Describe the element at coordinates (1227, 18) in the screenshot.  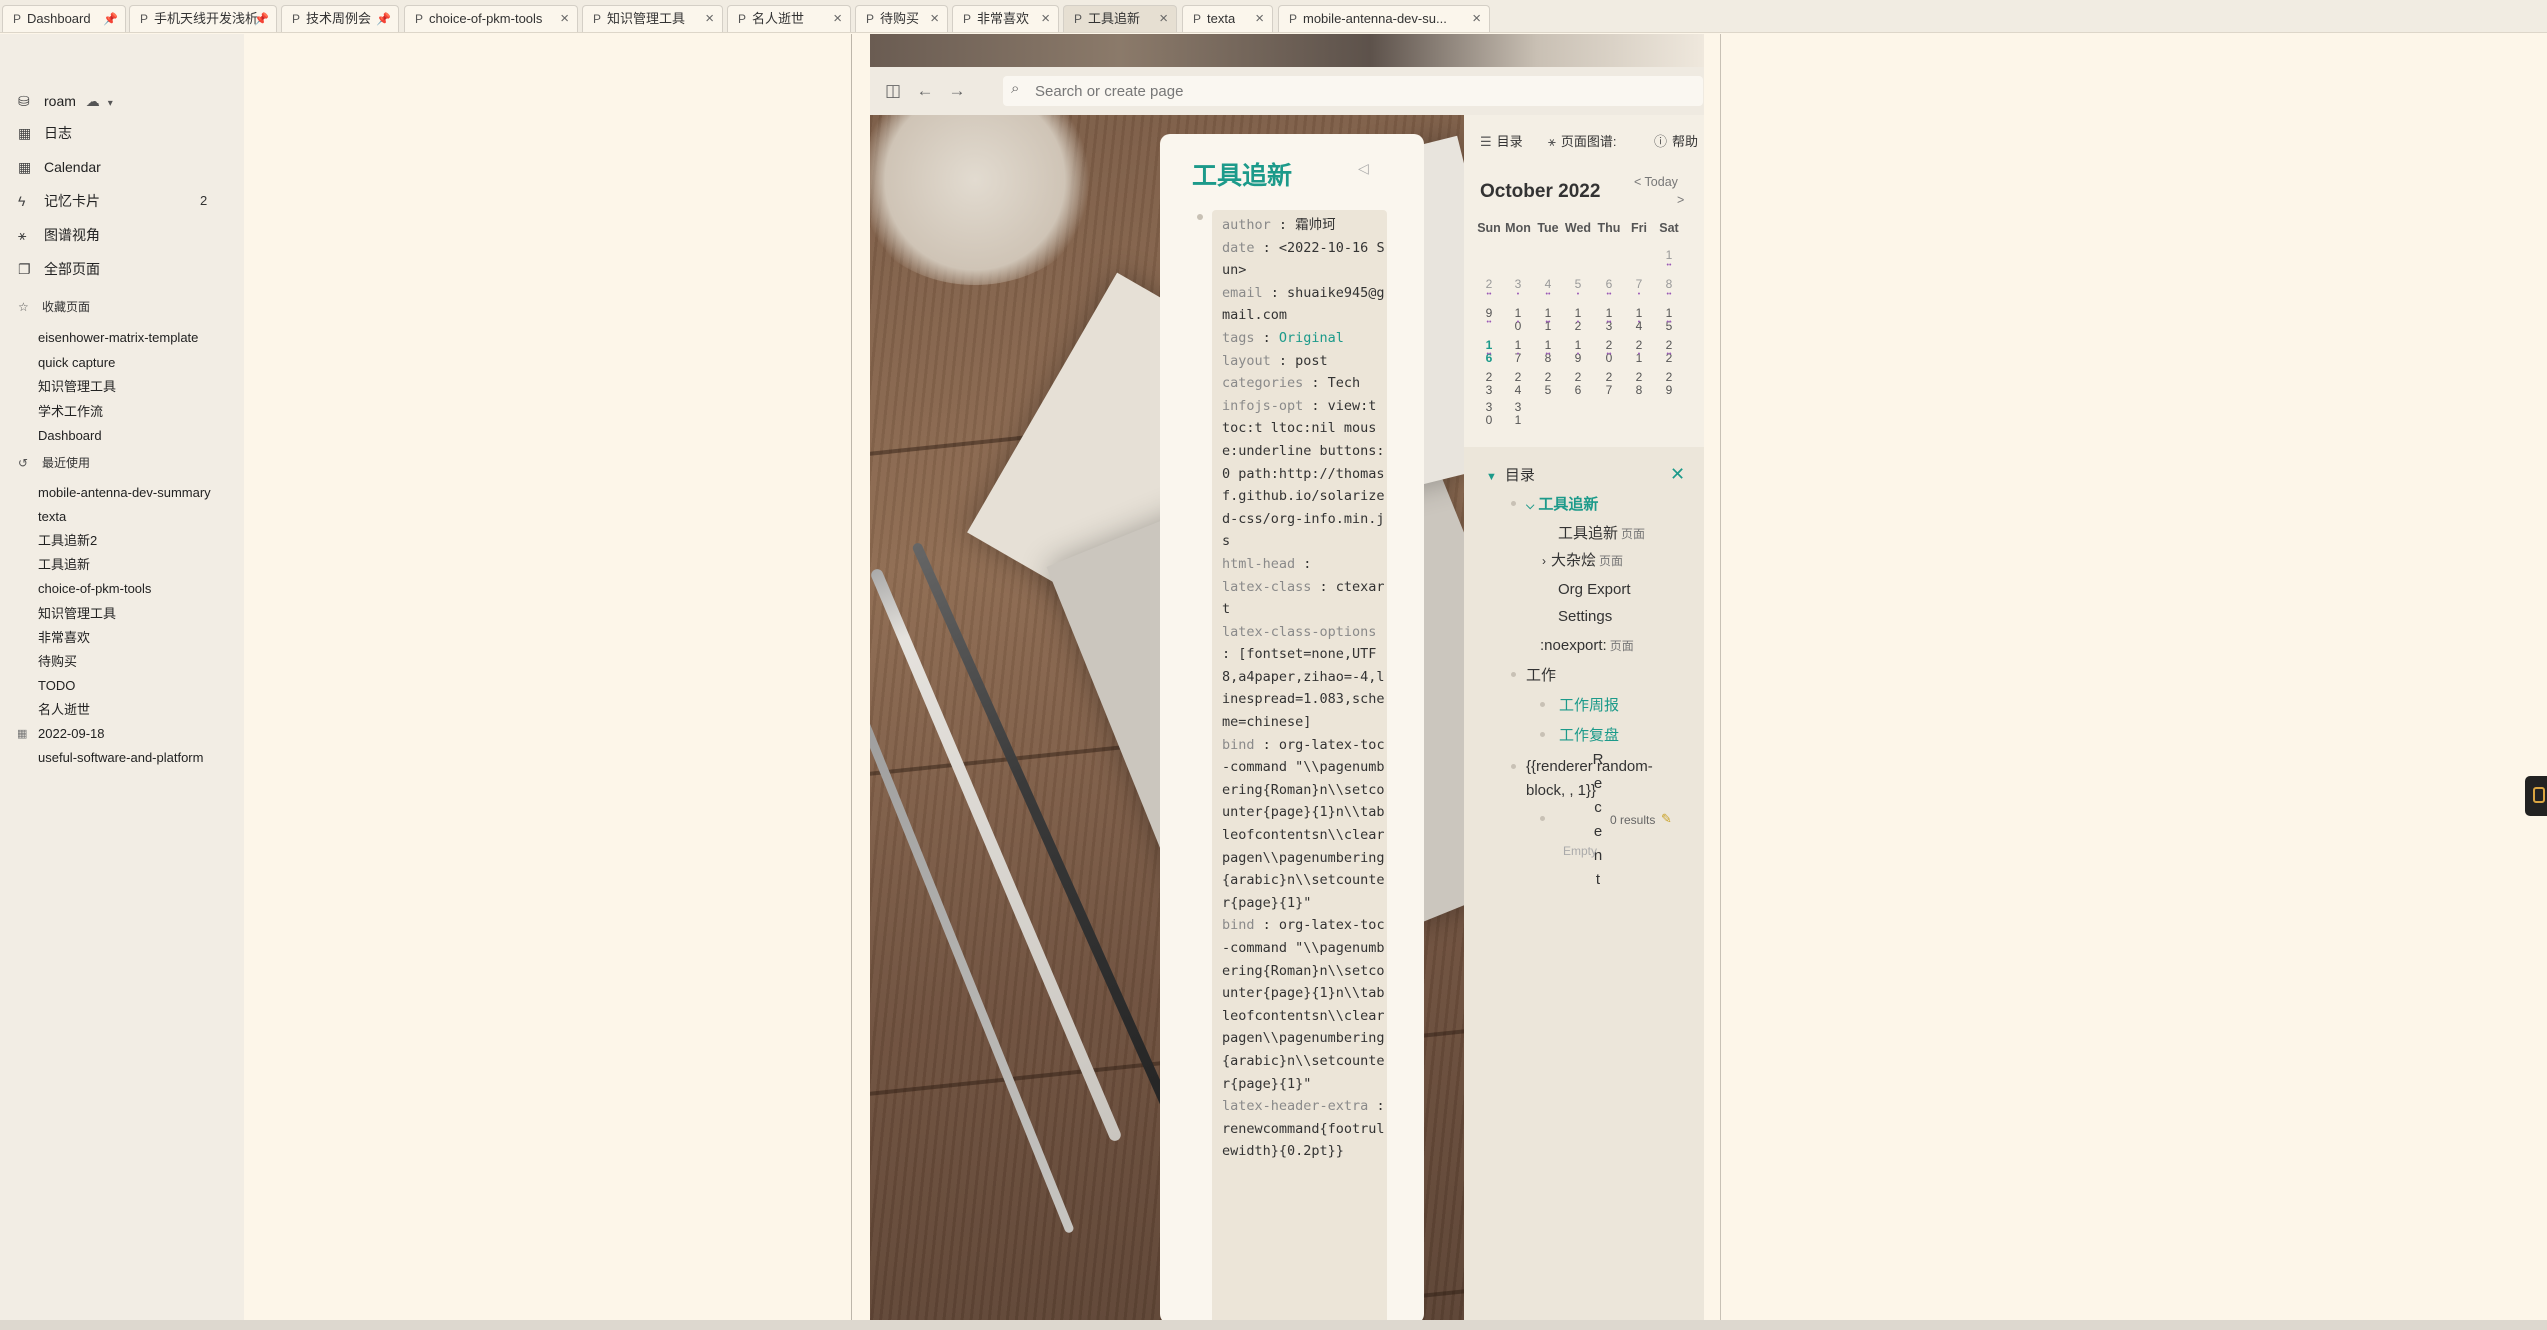
I see `tab-10: Ptexta ×` at that location.